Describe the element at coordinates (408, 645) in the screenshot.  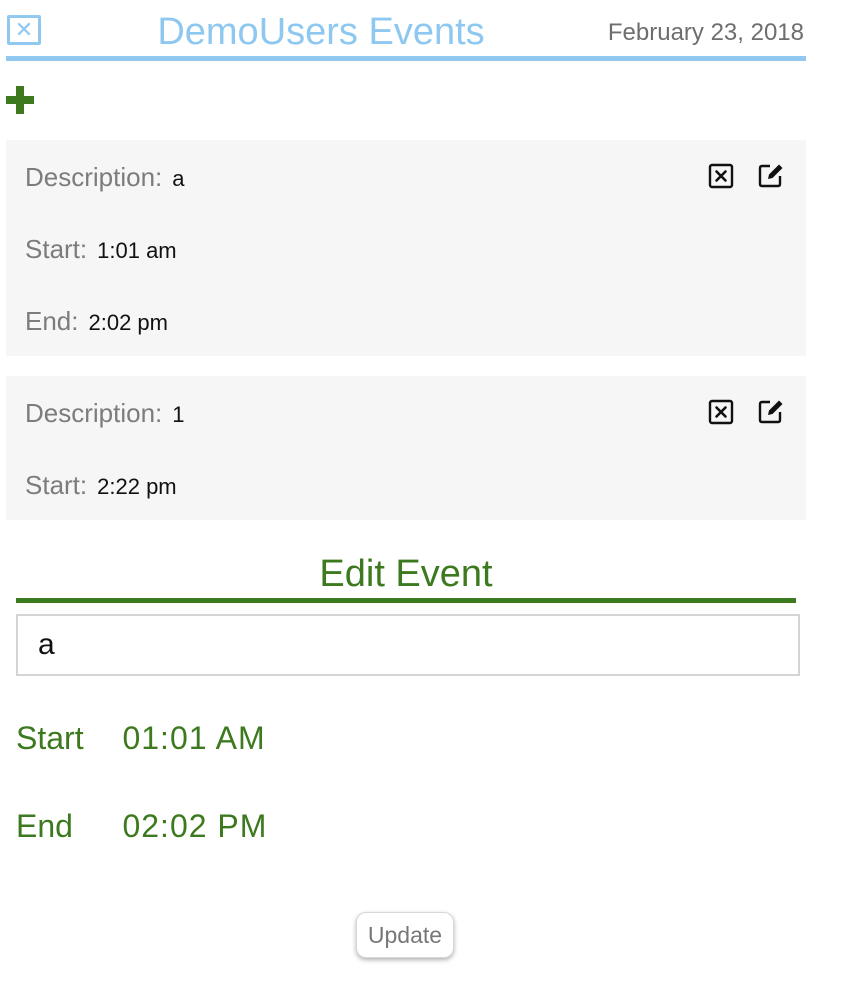
I see `description-input` at that location.